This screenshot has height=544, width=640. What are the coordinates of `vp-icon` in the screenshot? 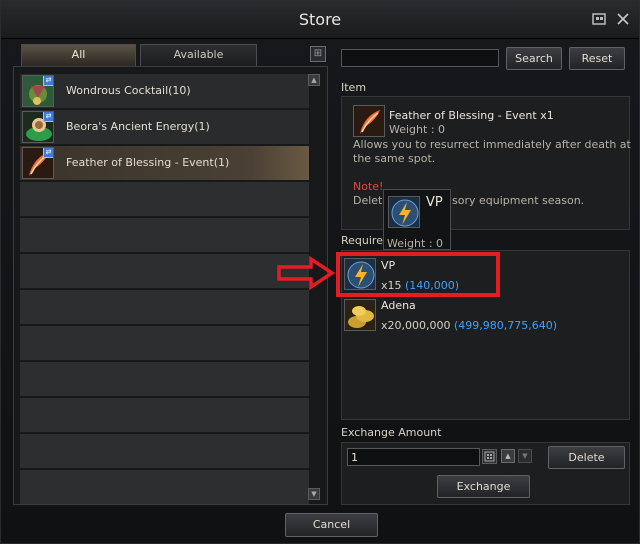 It's located at (404, 212).